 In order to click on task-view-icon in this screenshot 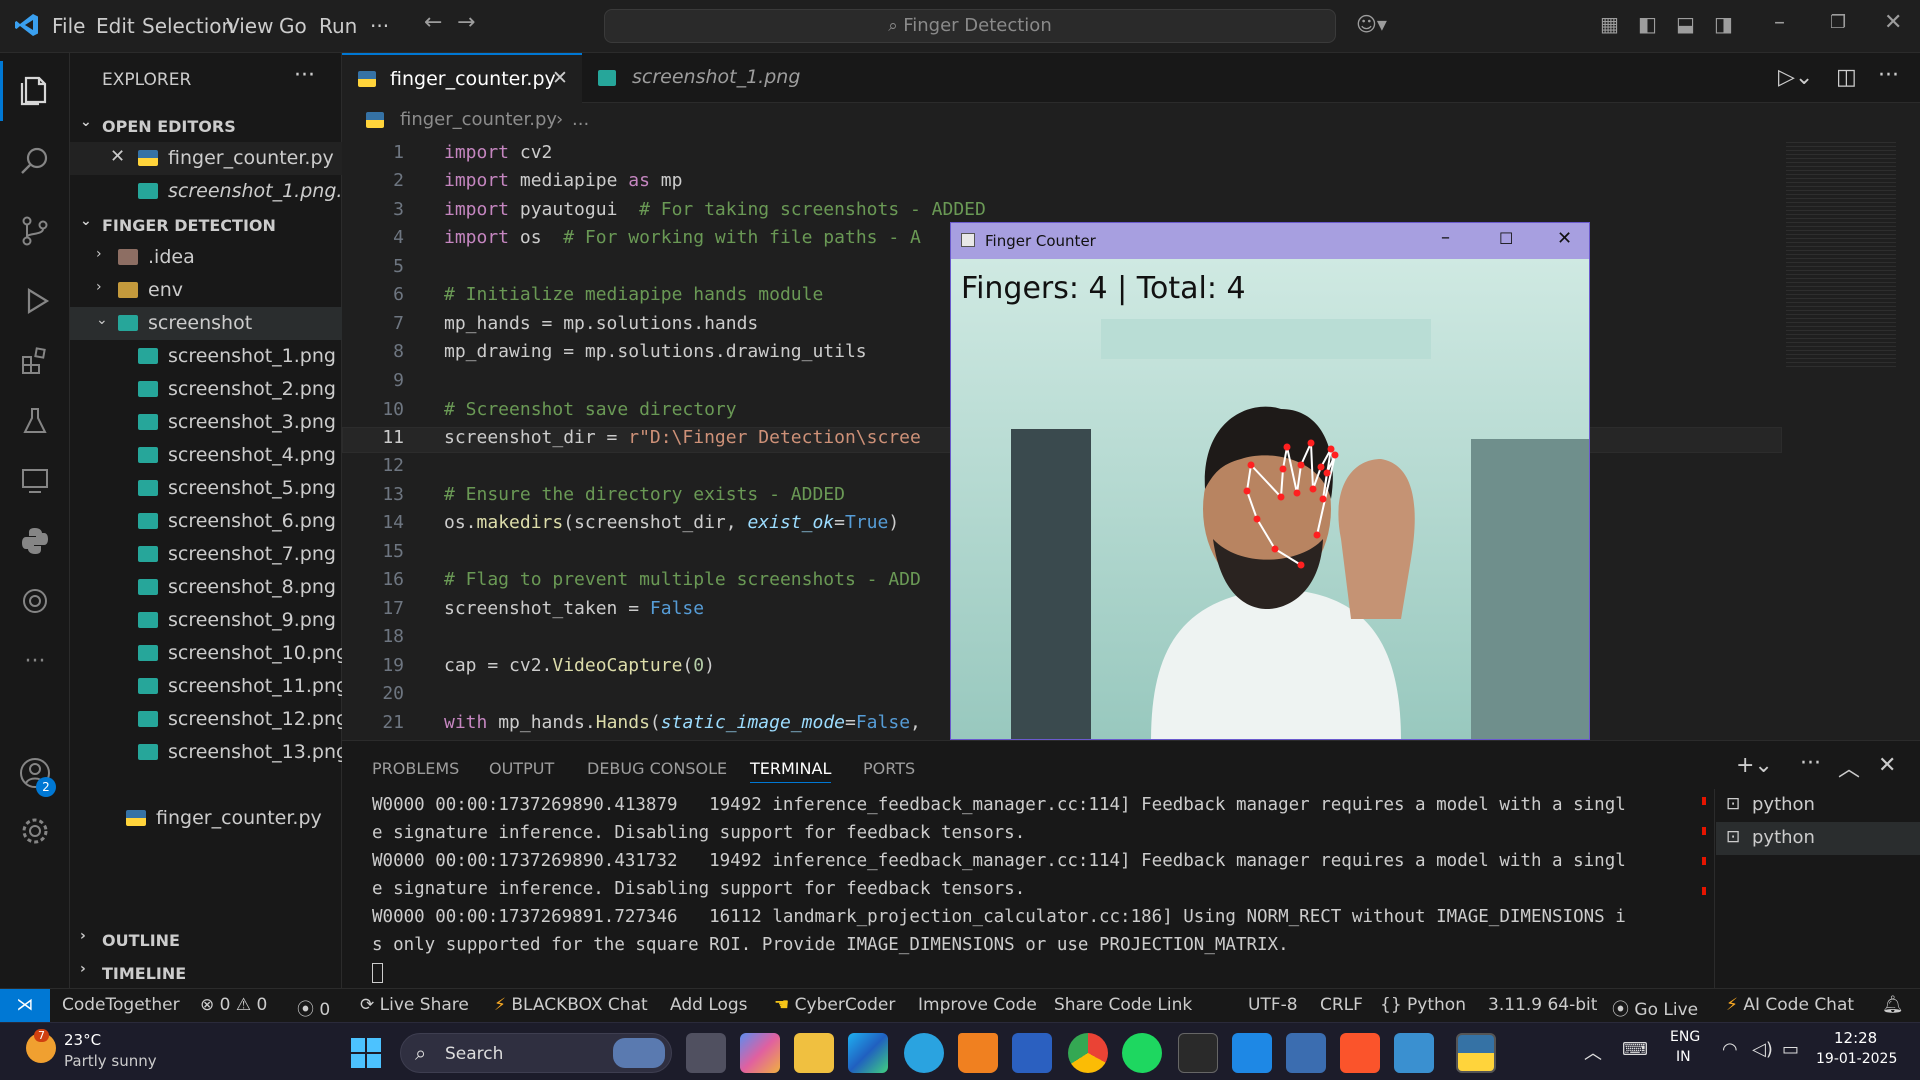, I will do `click(706, 1053)`.